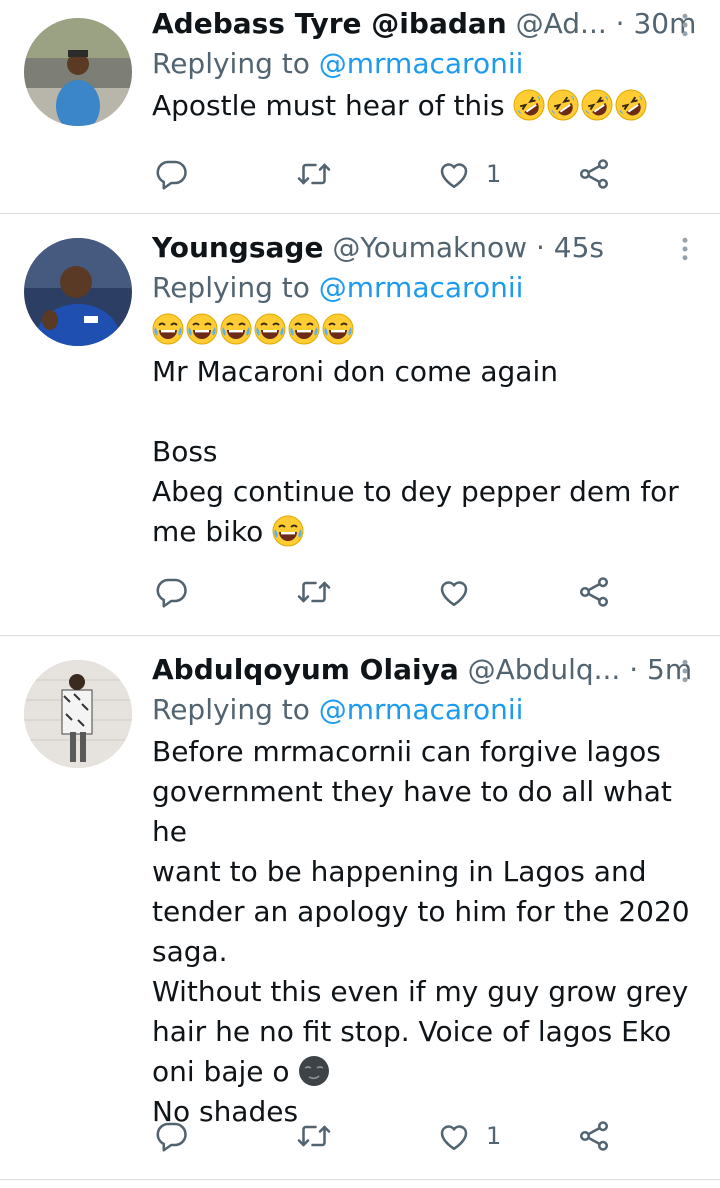 Image resolution: width=720 pixels, height=1188 pixels. Describe the element at coordinates (329, 23) in the screenshot. I see `display-name: Adebass Tyre @ibadan` at that location.